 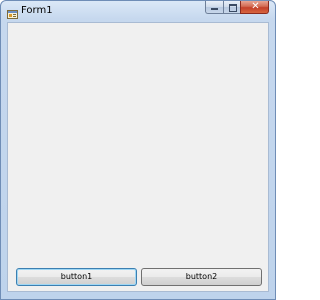 I want to click on window-title: Form1, so click(x=37, y=10).